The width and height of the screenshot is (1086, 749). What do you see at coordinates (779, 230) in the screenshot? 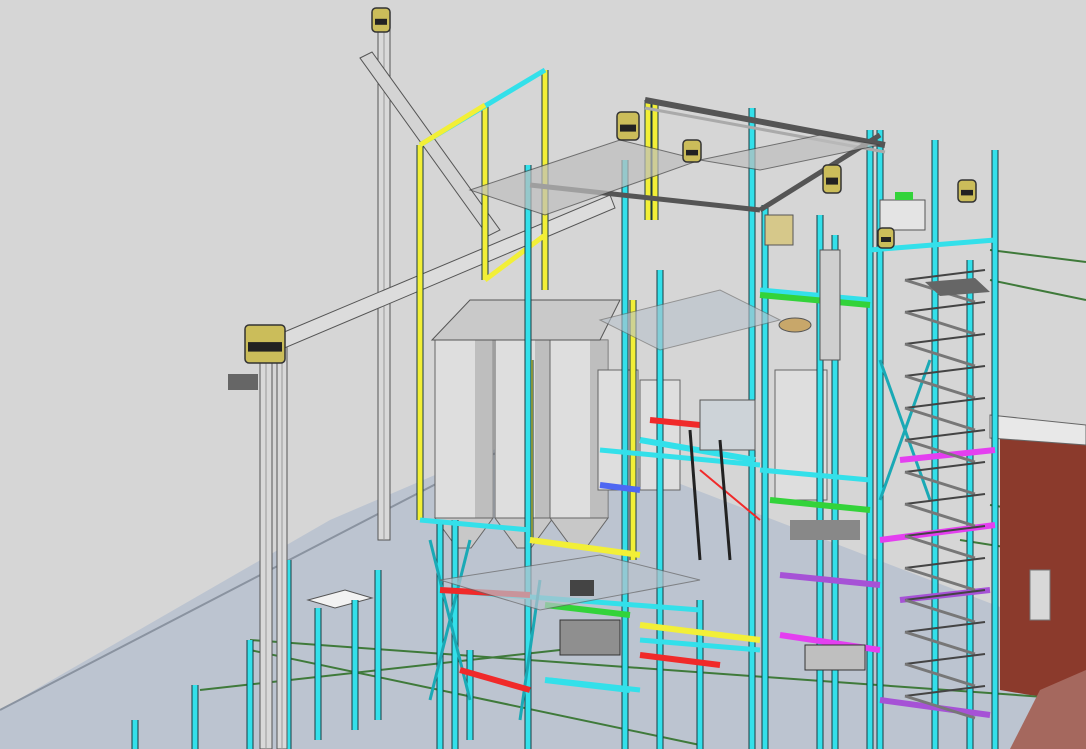
I see `hopper` at bounding box center [779, 230].